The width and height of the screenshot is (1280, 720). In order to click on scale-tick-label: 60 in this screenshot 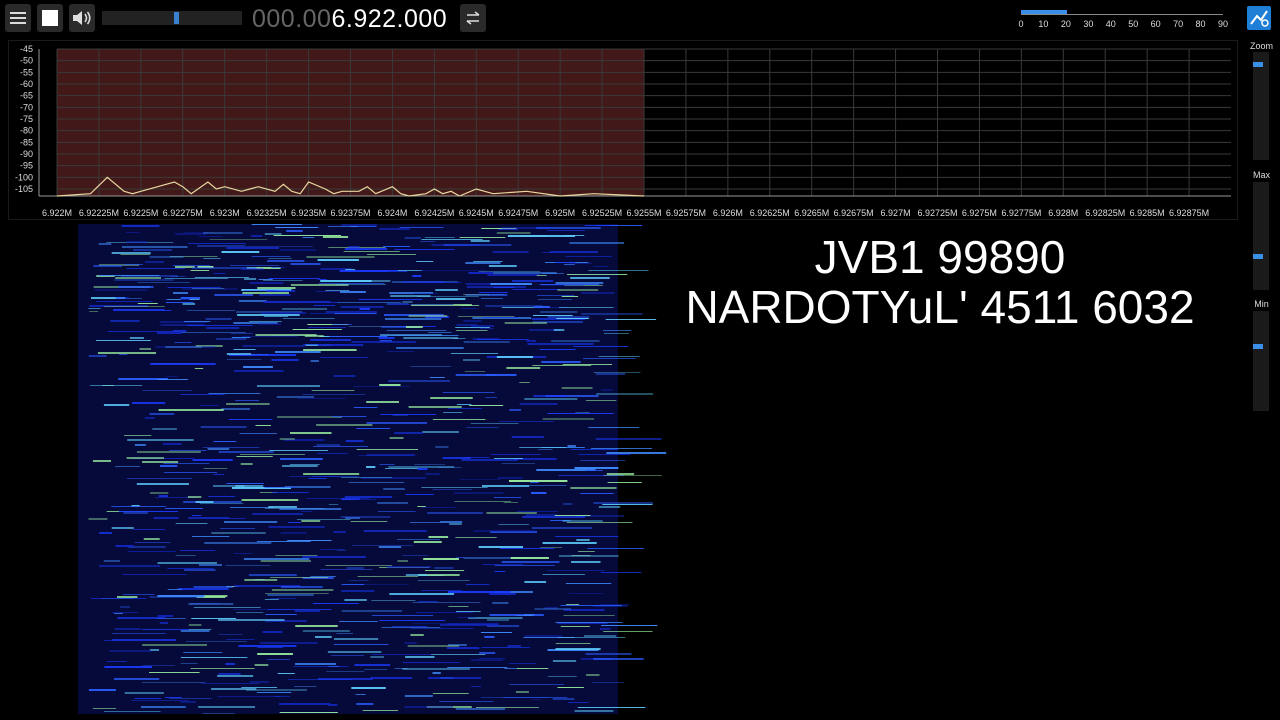, I will do `click(1155, 24)`.